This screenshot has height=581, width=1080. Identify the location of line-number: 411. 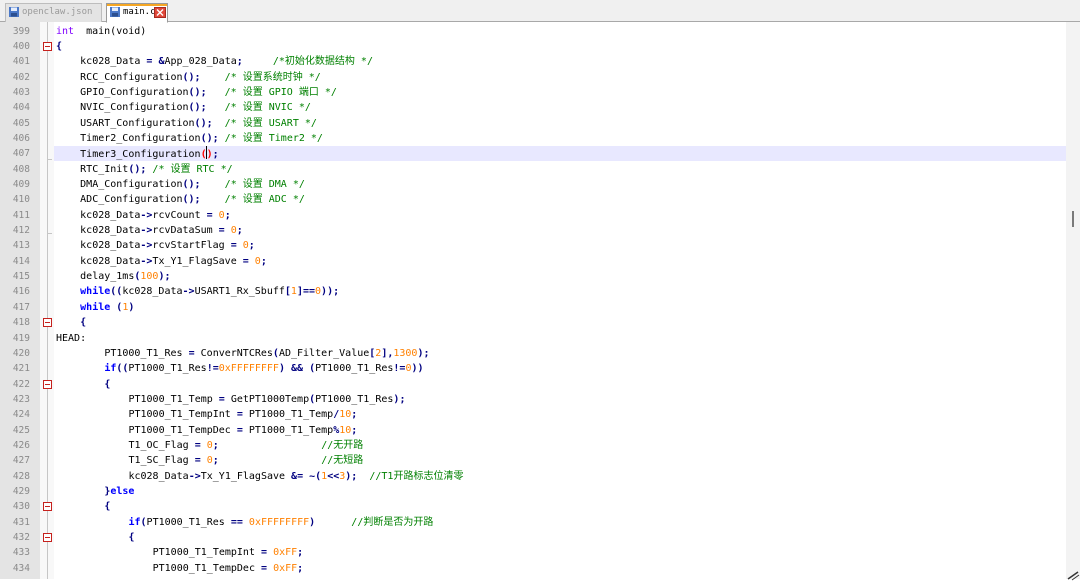
(21, 215).